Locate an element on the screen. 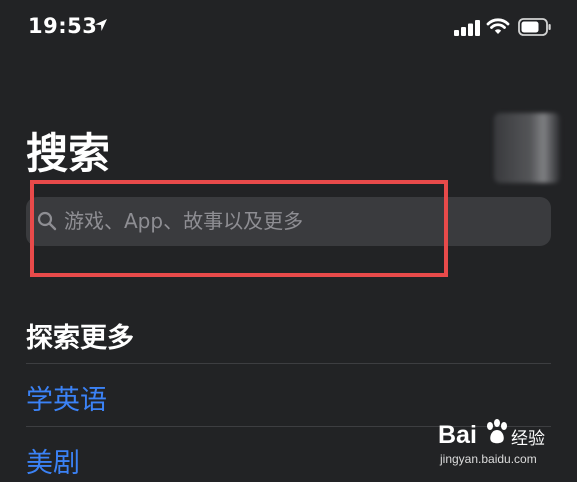 The image size is (577, 482). highlight-annotation-box is located at coordinates (239, 228).